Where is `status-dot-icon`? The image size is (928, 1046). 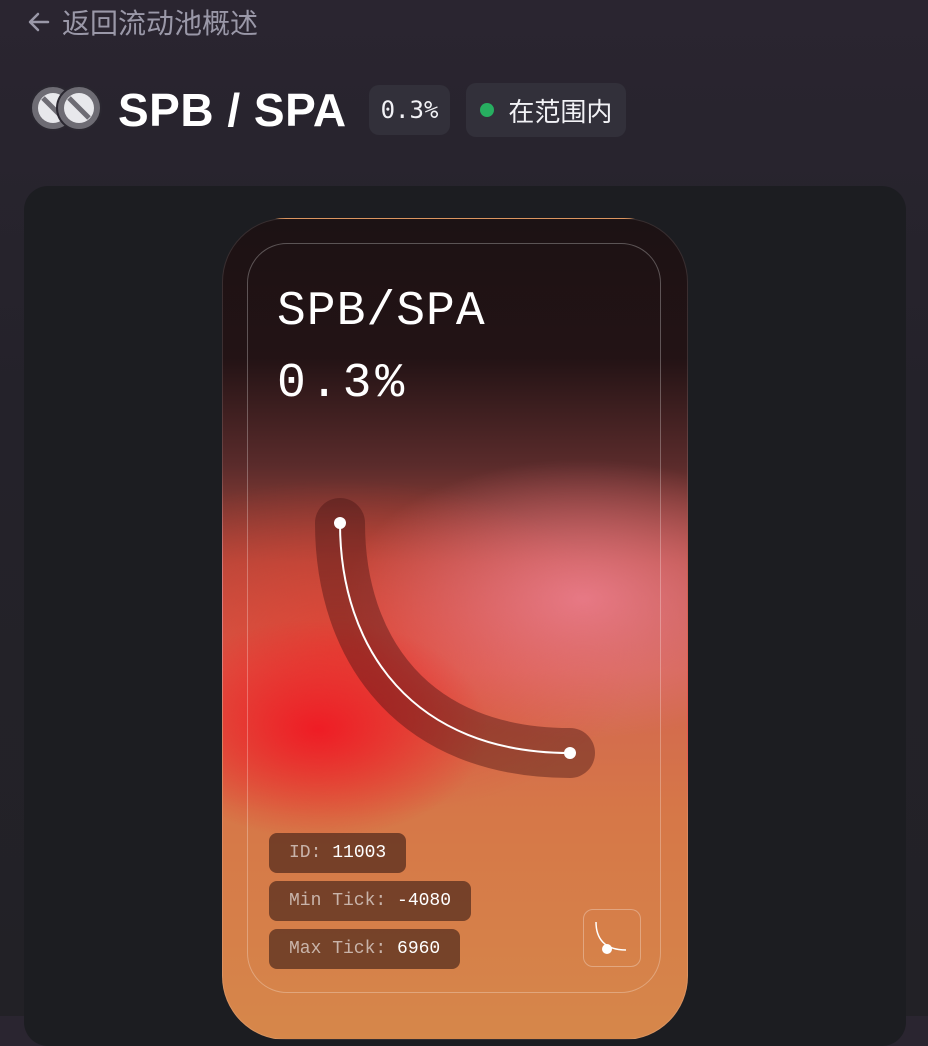
status-dot-icon is located at coordinates (487, 110).